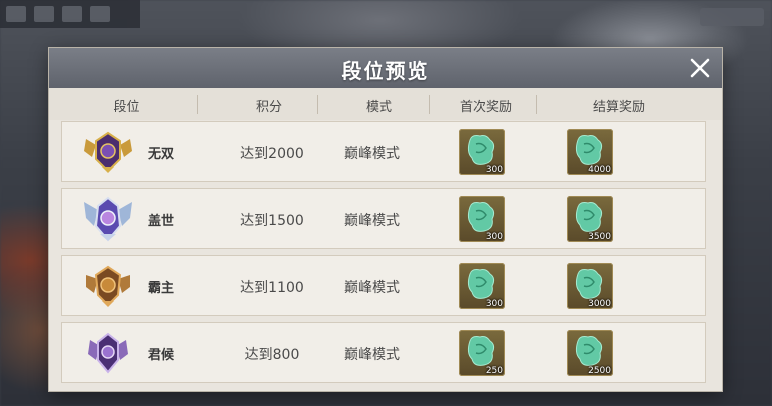 Image resolution: width=772 pixels, height=406 pixels. I want to click on close-icon, so click(700, 68).